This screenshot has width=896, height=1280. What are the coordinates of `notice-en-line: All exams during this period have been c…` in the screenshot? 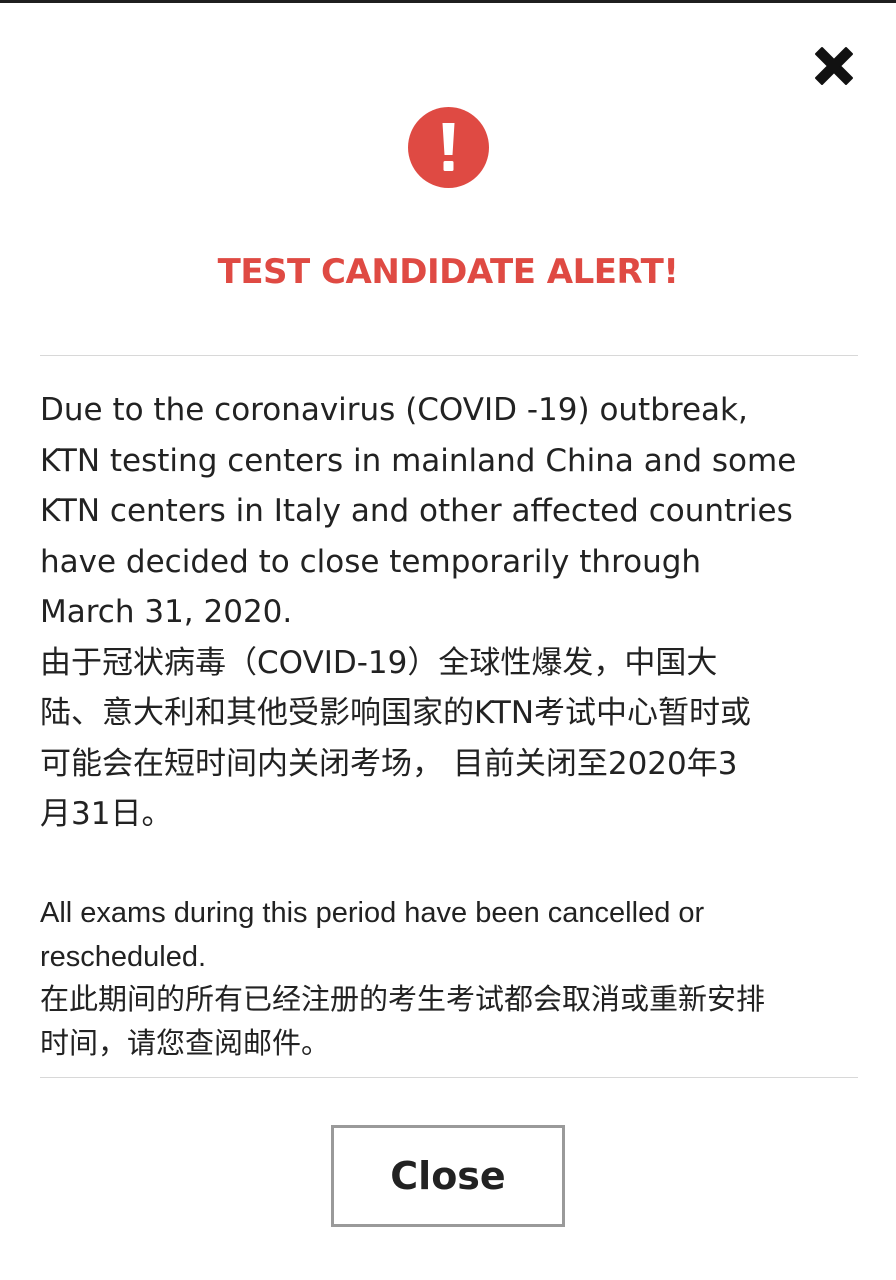 It's located at (372, 913).